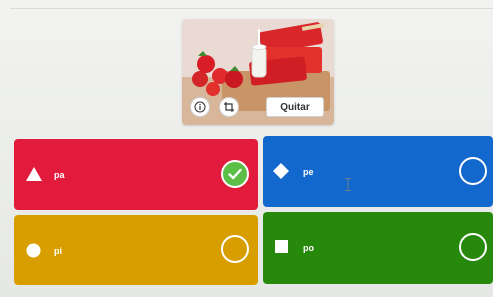  Describe the element at coordinates (308, 248) in the screenshot. I see `answer-text: po` at that location.